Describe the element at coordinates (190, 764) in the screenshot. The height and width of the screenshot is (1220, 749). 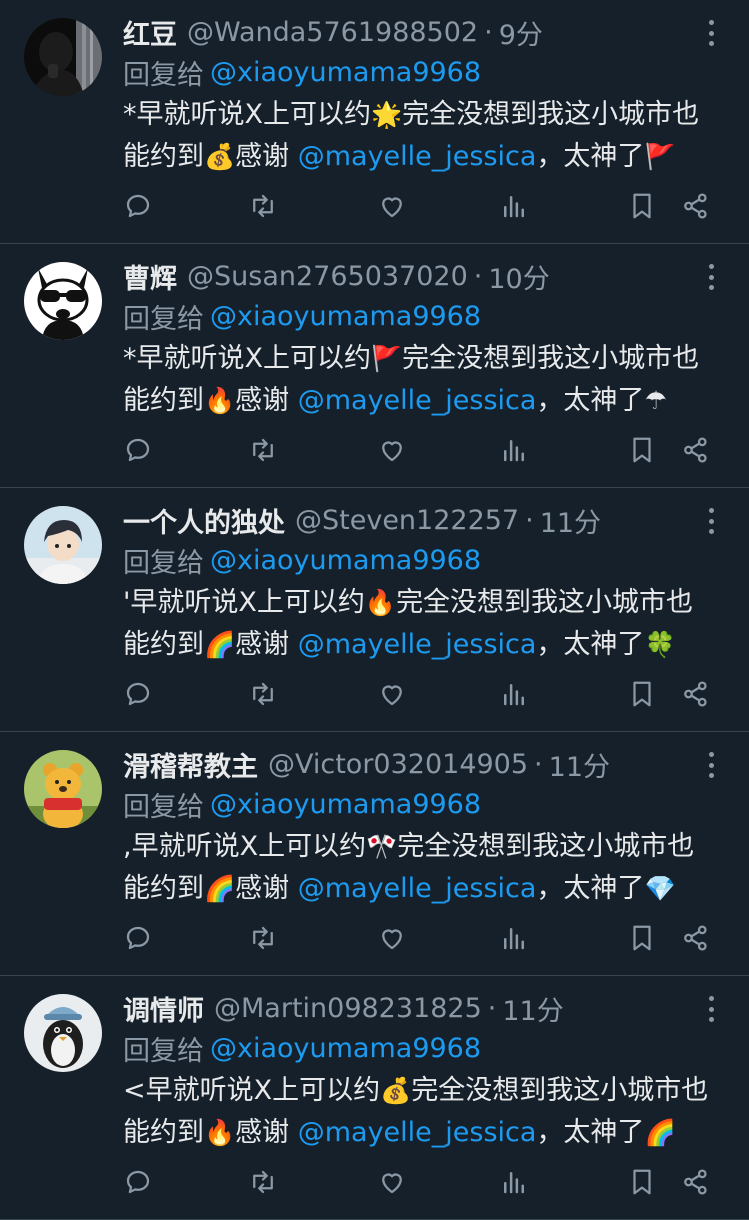
I see `display-name: 滑稽帮教主` at that location.